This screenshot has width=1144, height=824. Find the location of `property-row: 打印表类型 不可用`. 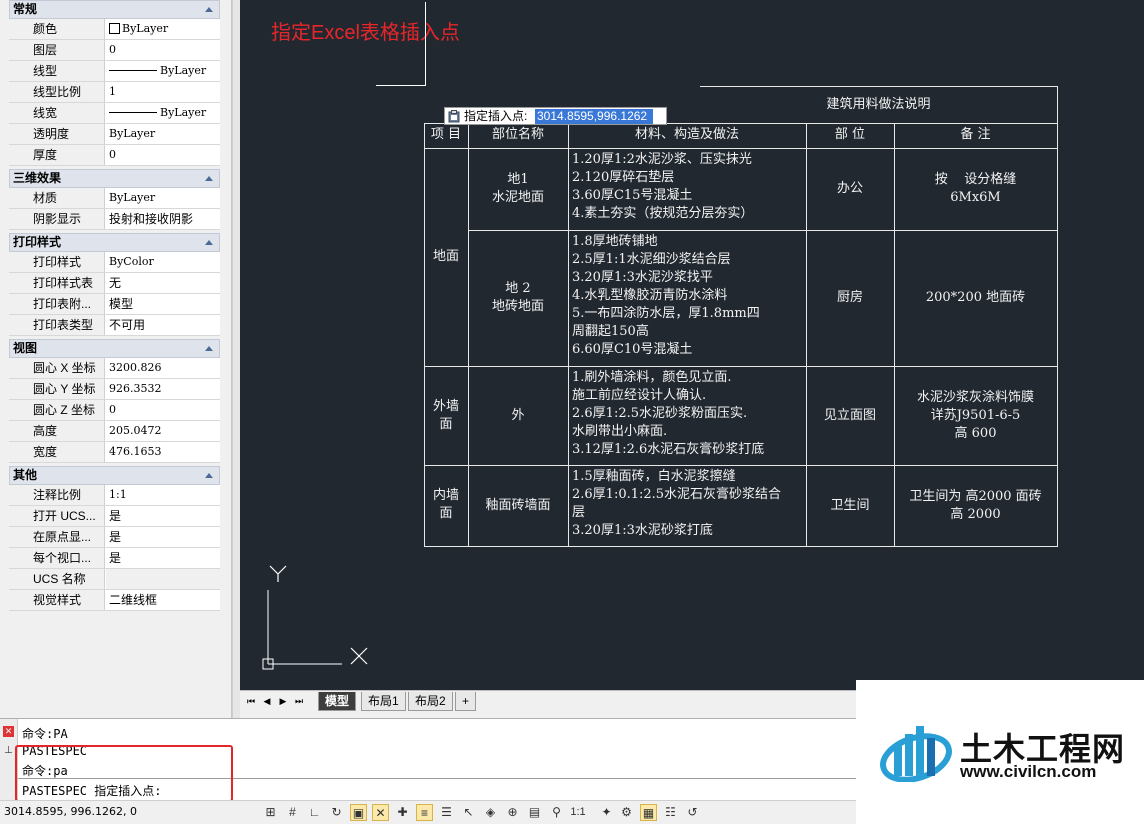

property-row: 打印表类型 不可用 is located at coordinates (114, 325).